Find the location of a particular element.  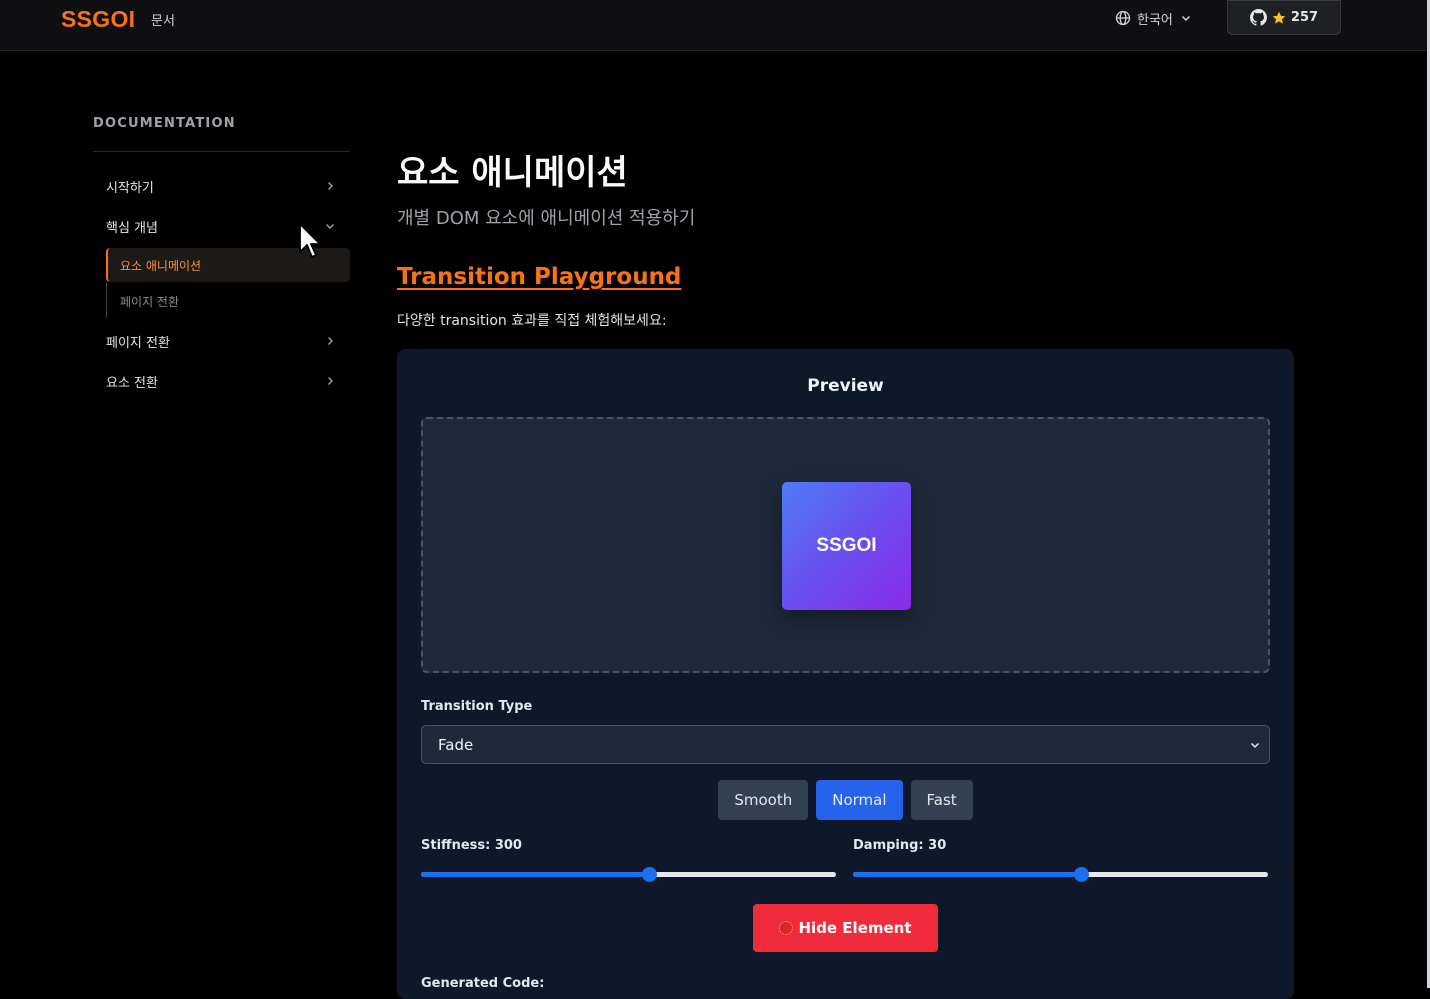

preset-smooth-button: Smooth is located at coordinates (763, 800).